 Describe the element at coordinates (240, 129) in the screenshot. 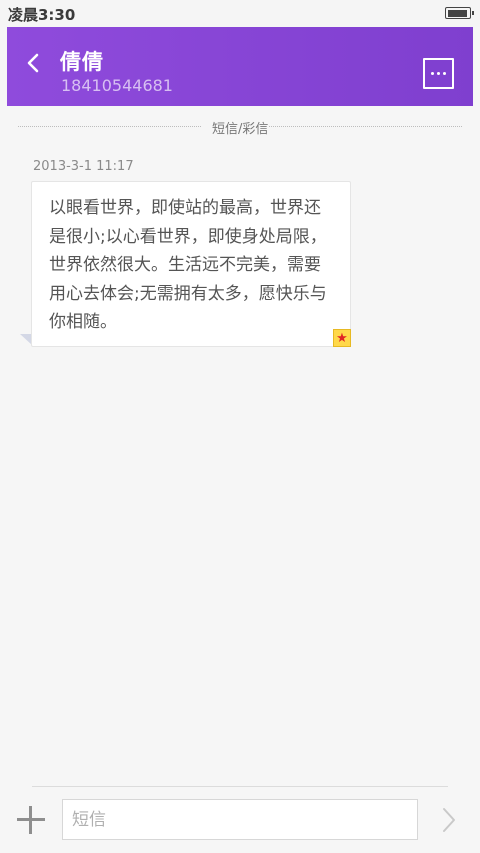

I see `channel-label: 短信/彩信` at that location.